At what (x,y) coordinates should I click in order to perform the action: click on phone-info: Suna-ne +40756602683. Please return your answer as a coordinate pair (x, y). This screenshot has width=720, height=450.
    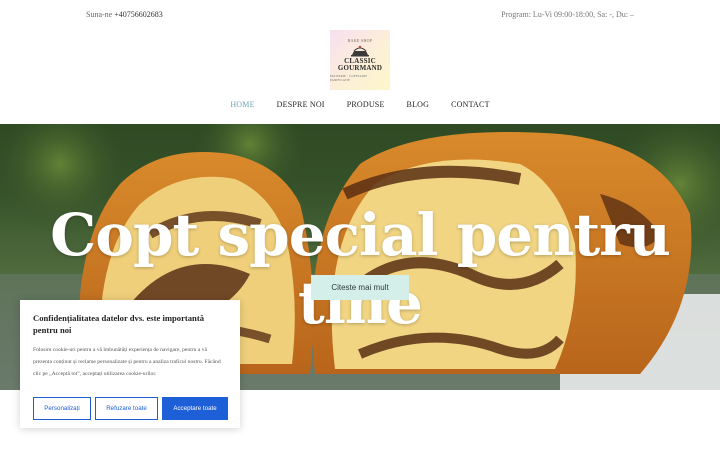
    Looking at the image, I should click on (124, 14).